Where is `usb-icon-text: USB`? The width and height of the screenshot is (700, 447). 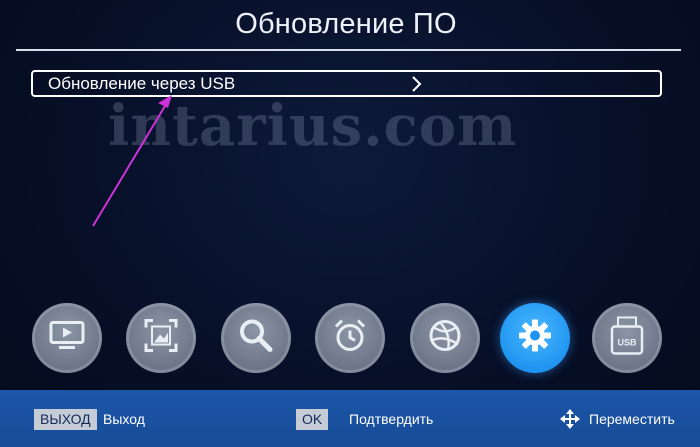 usb-icon-text: USB is located at coordinates (627, 343).